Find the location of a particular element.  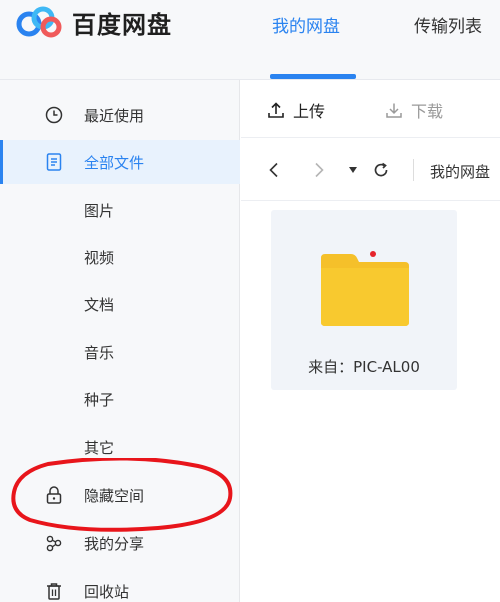

navigation-bar: 我的网盘 is located at coordinates (370, 170).